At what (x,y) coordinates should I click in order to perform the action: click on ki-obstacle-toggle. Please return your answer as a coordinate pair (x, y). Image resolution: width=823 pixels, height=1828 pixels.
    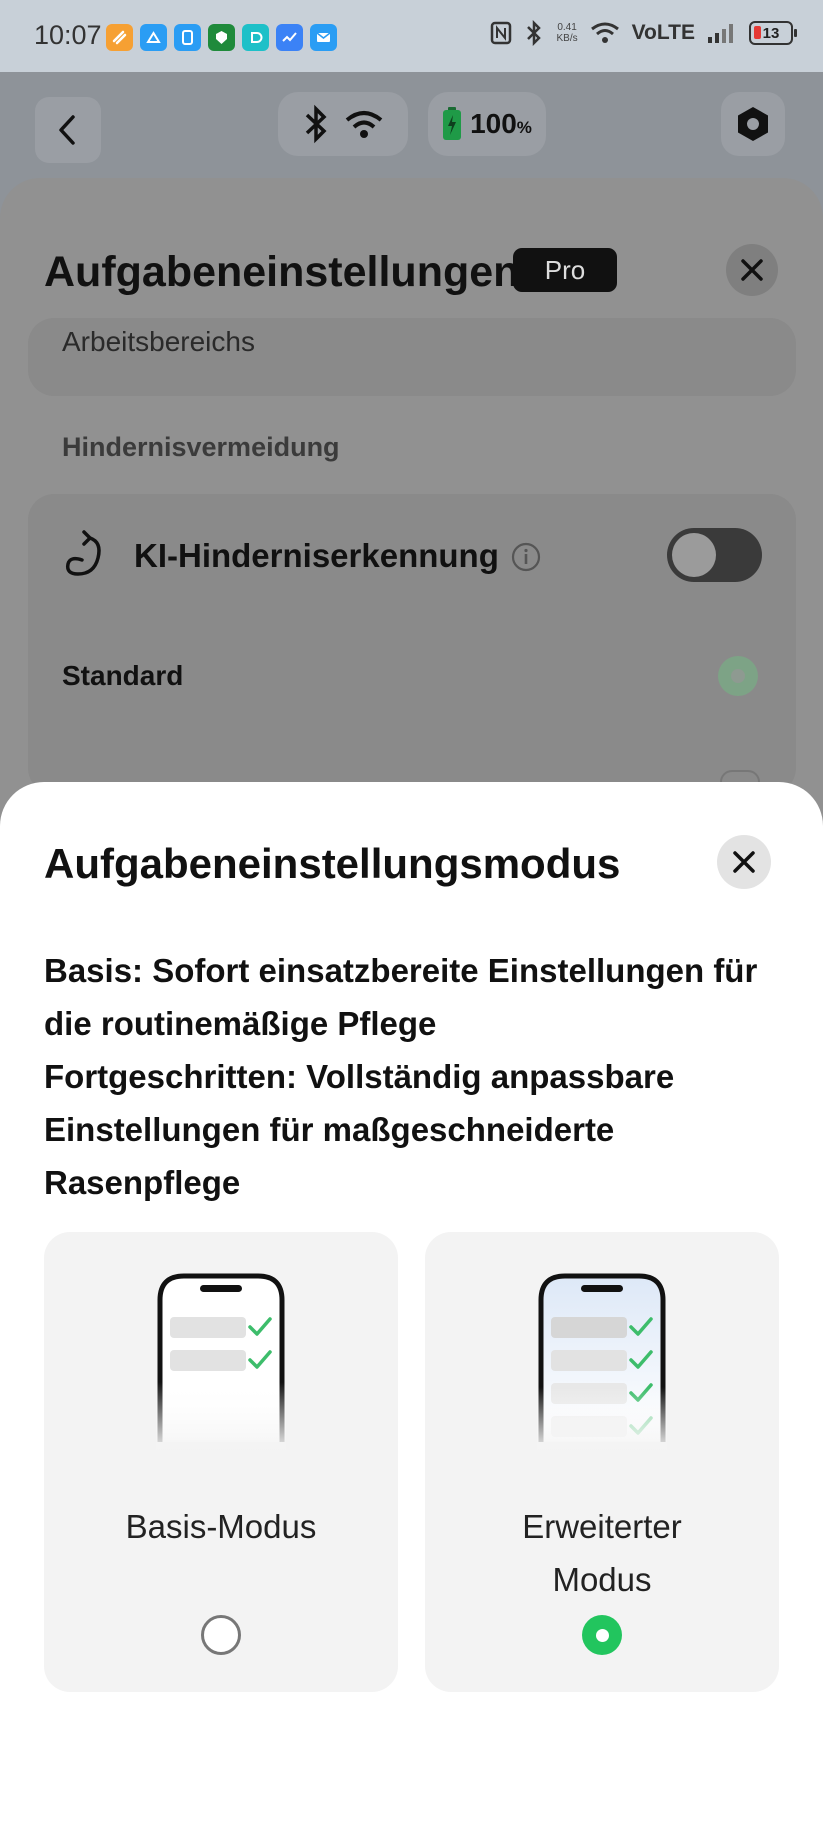
    Looking at the image, I should click on (714, 555).